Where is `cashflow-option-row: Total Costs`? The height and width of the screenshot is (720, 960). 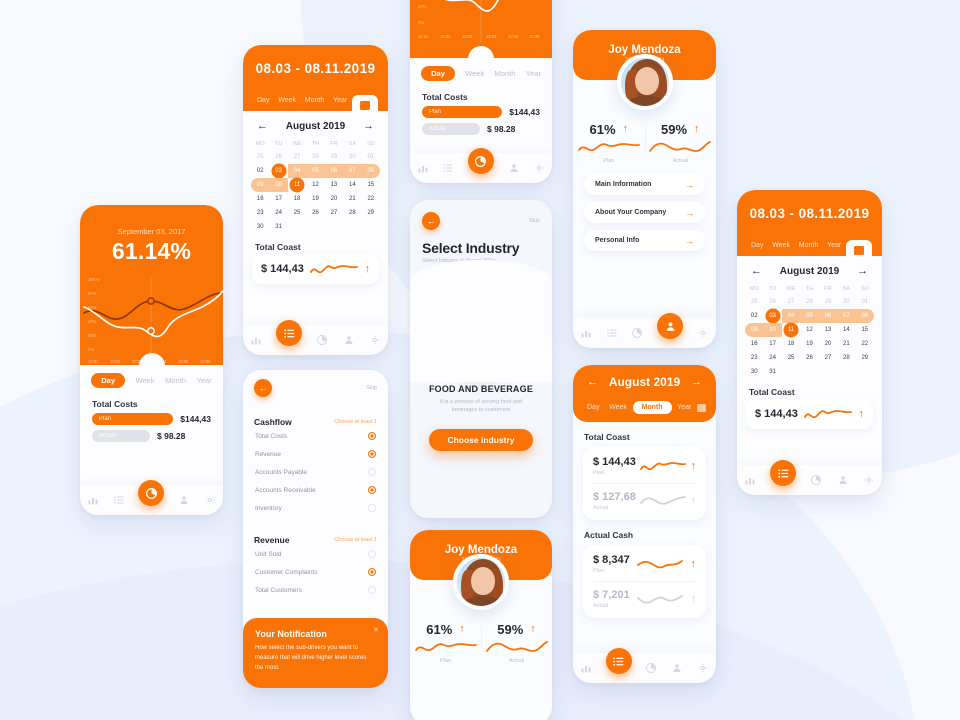
cashflow-option-row: Total Costs is located at coordinates (315, 436).